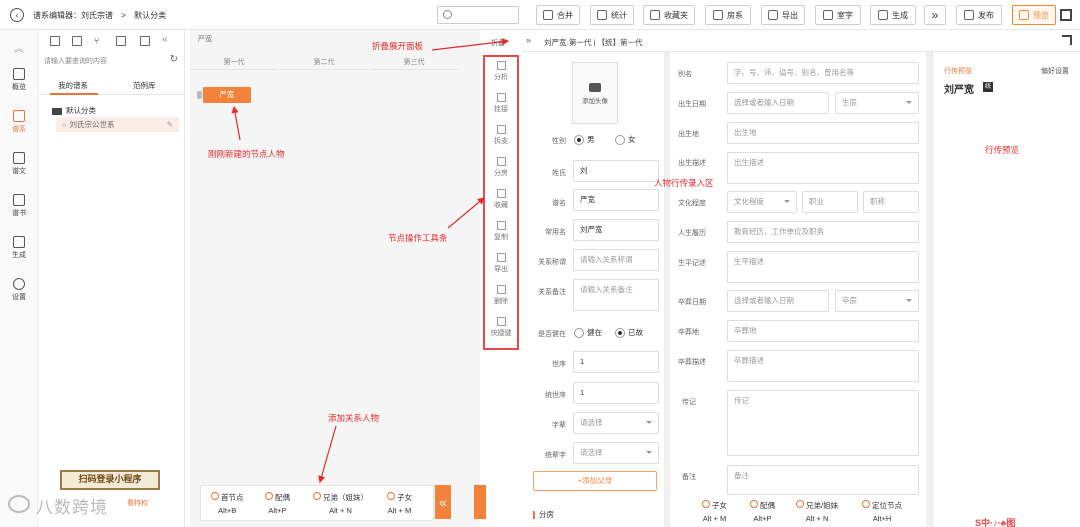  Describe the element at coordinates (73, 15) in the screenshot. I see `breadcrumb-root: 谱系编辑器：刘氏宗谱` at that location.